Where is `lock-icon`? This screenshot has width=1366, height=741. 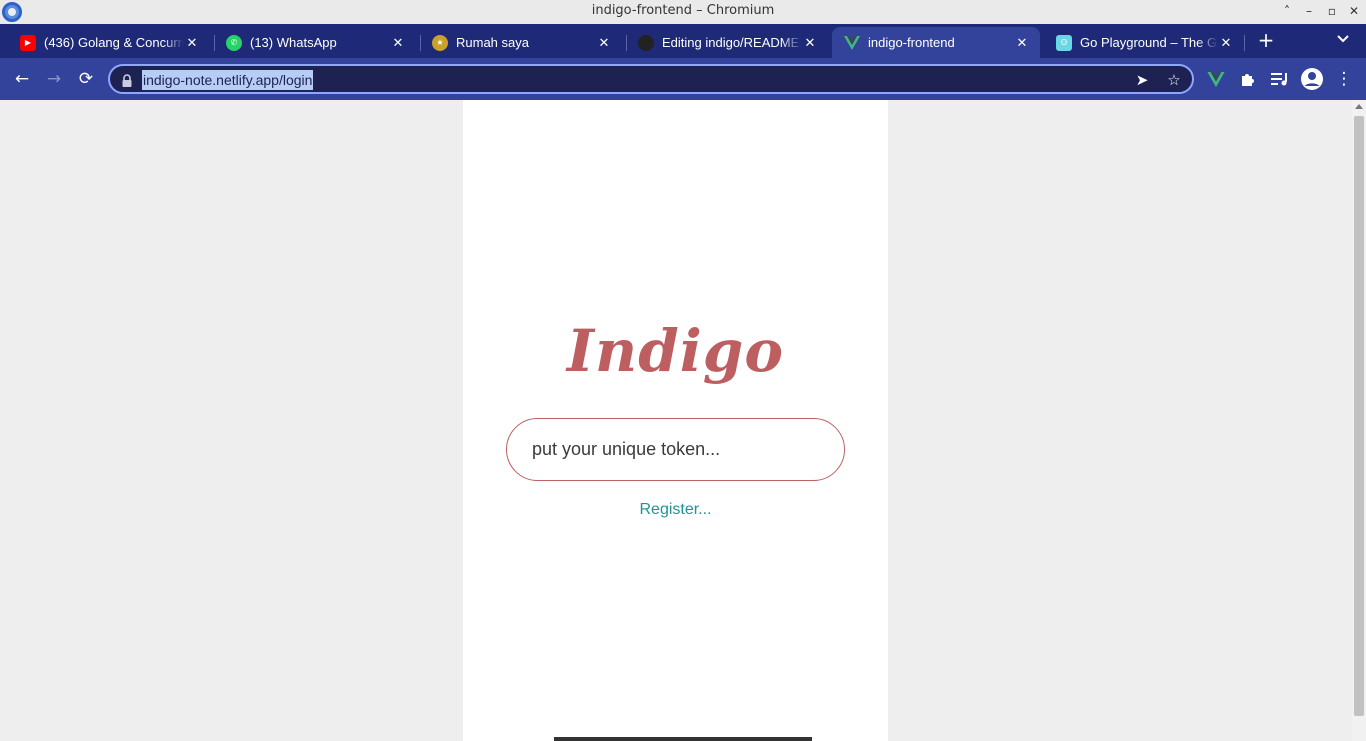 lock-icon is located at coordinates (128, 79).